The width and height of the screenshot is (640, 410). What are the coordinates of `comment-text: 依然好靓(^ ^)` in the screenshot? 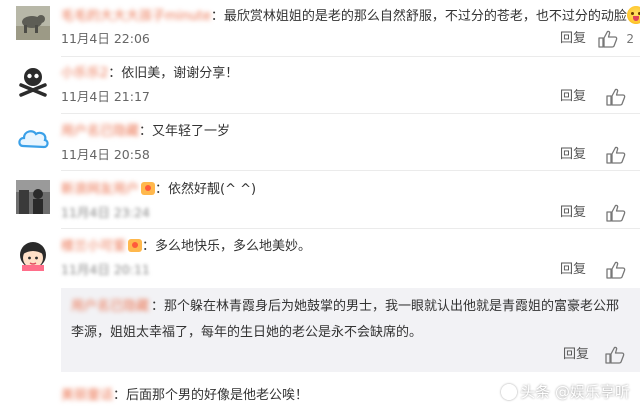 It's located at (212, 189).